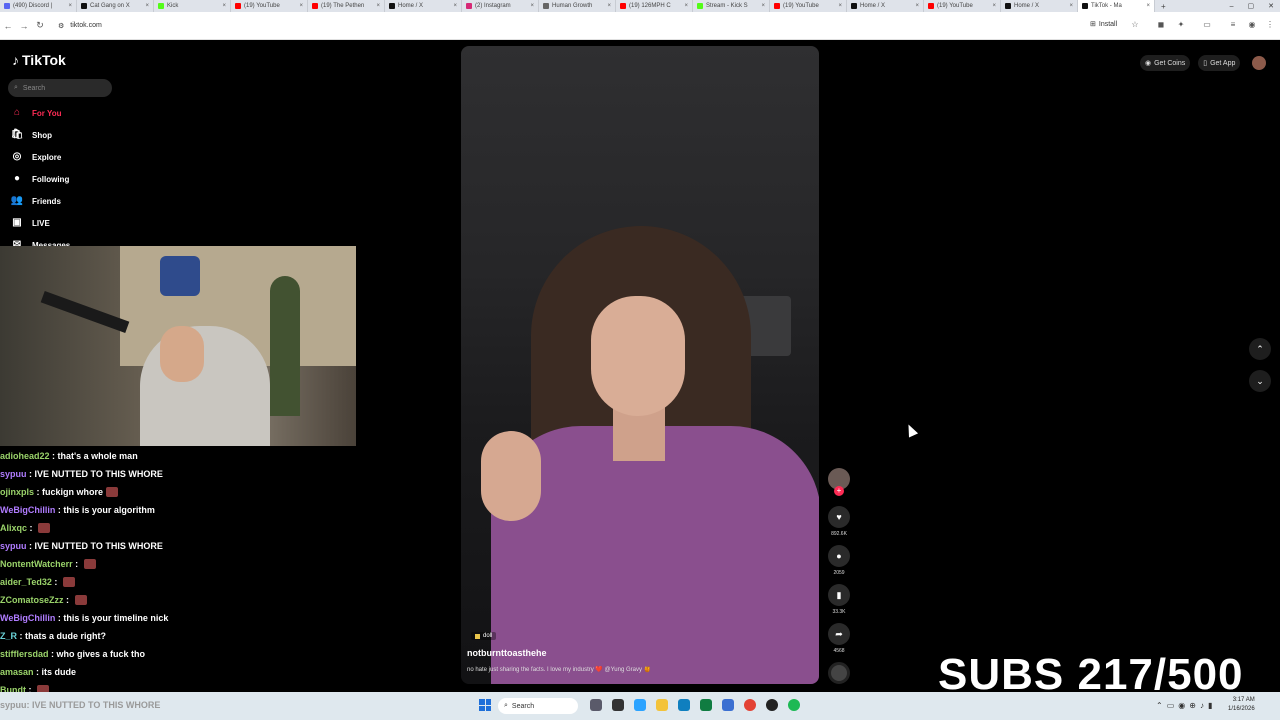  I want to click on sidebar-item-friends: 👥 Friends, so click(35, 201).